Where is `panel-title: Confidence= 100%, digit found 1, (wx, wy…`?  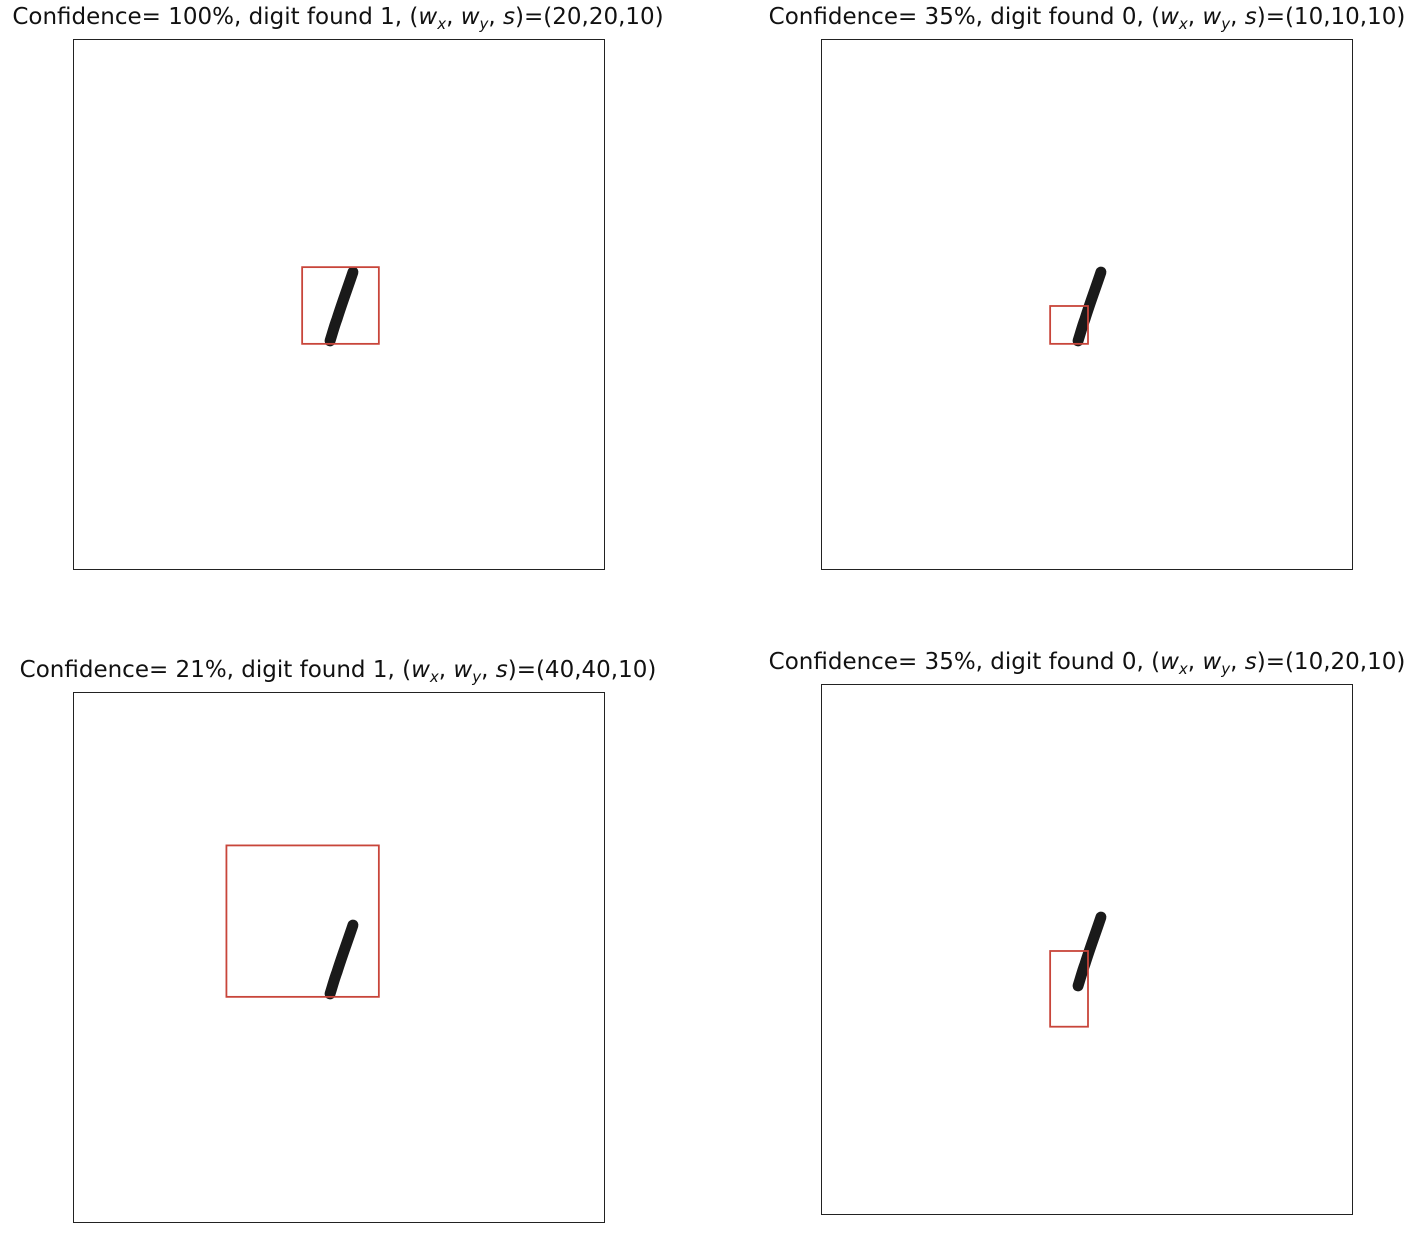 panel-title: Confidence= 100%, digit found 1, (wx, wy… is located at coordinates (338, 18).